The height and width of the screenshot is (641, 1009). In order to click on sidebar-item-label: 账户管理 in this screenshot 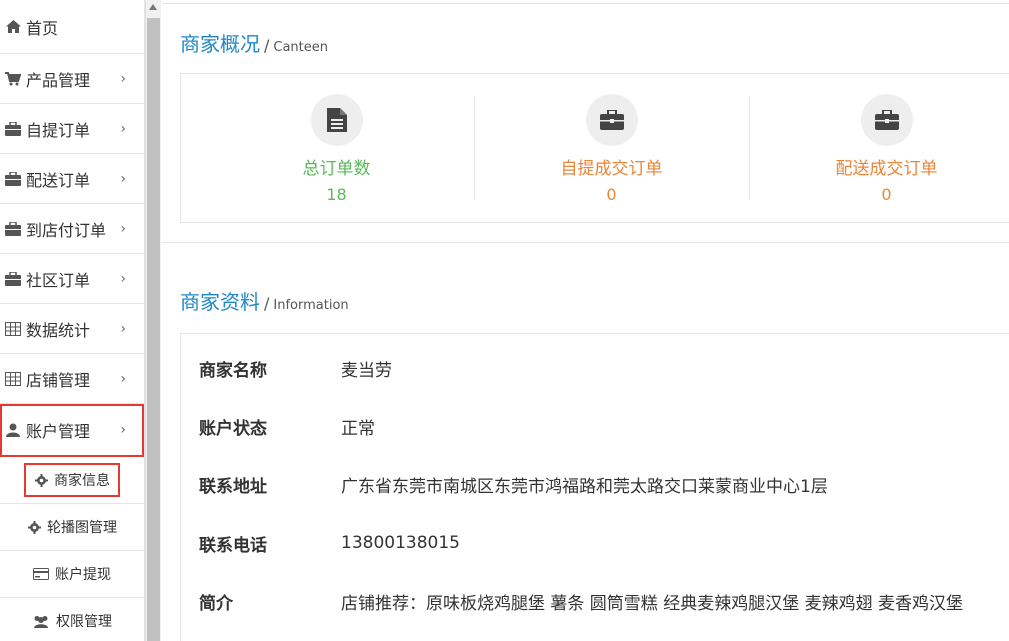, I will do `click(58, 431)`.